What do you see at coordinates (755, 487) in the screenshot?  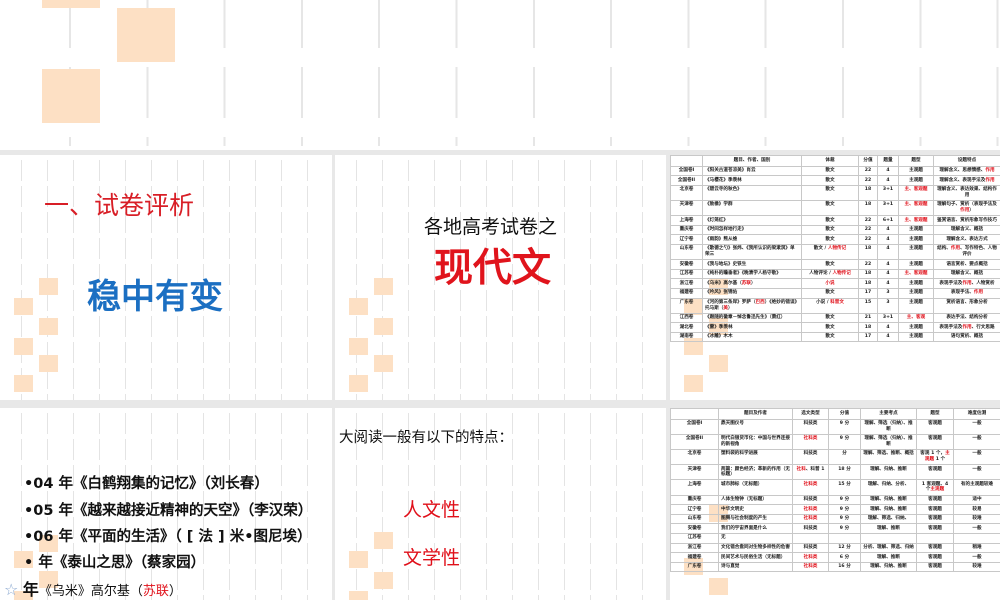 I see `table-cell: 城市肺标（无标题）` at bounding box center [755, 487].